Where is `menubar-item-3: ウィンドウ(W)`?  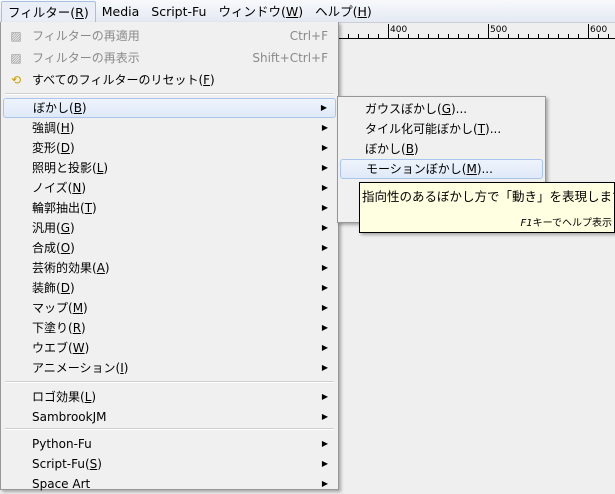
menubar-item-3: ウィンドウ(W) is located at coordinates (260, 11).